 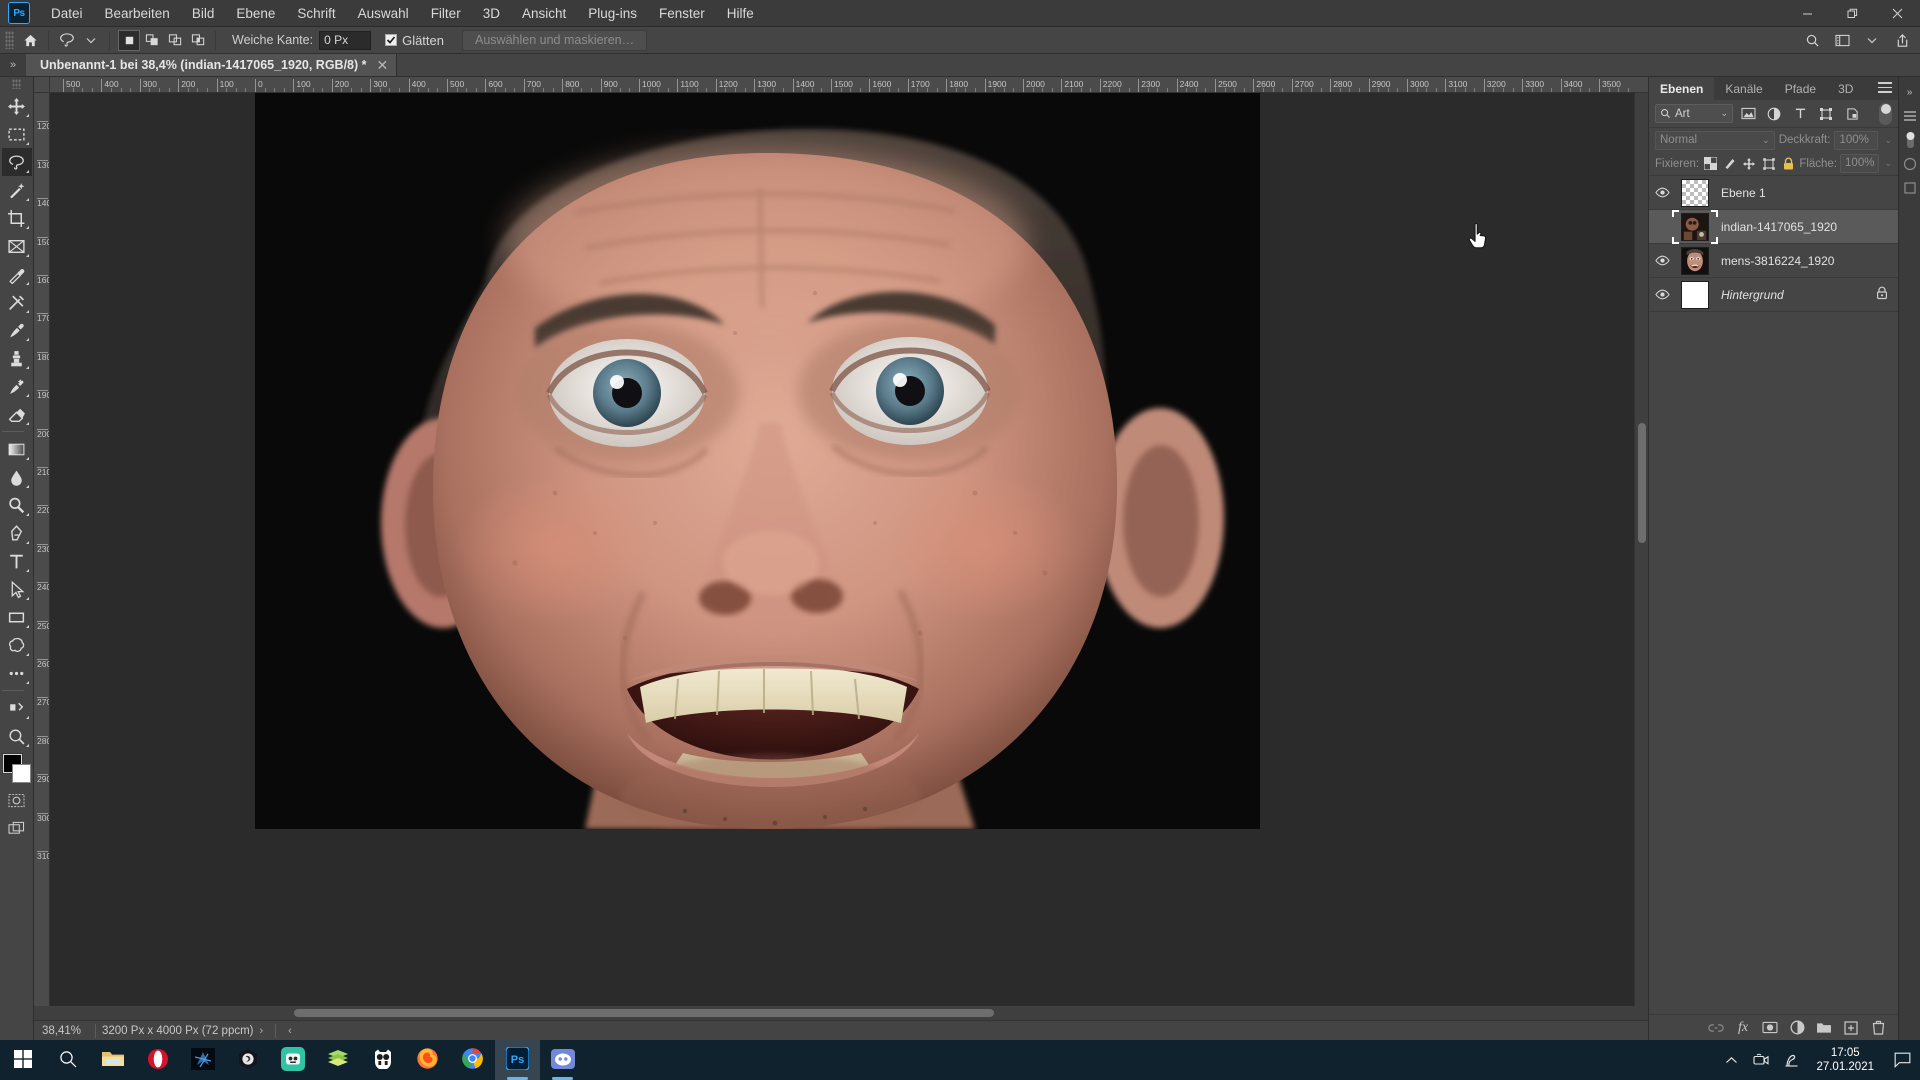 I want to click on menu-item-ebene: Ebene, so click(x=255, y=13).